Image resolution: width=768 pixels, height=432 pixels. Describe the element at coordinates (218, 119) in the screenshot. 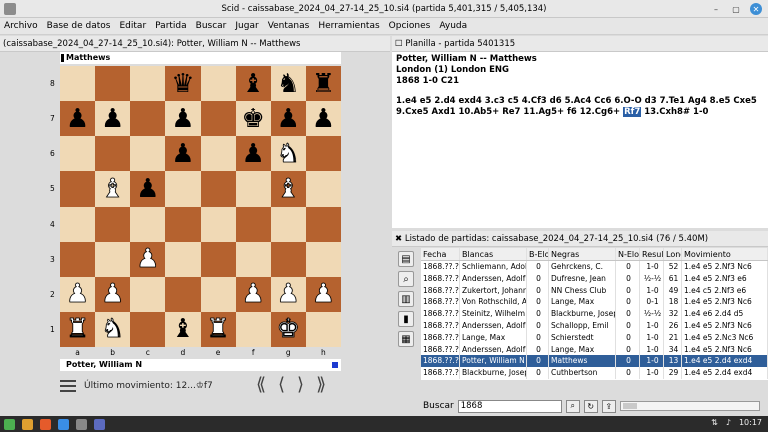

I see `square-e7` at that location.